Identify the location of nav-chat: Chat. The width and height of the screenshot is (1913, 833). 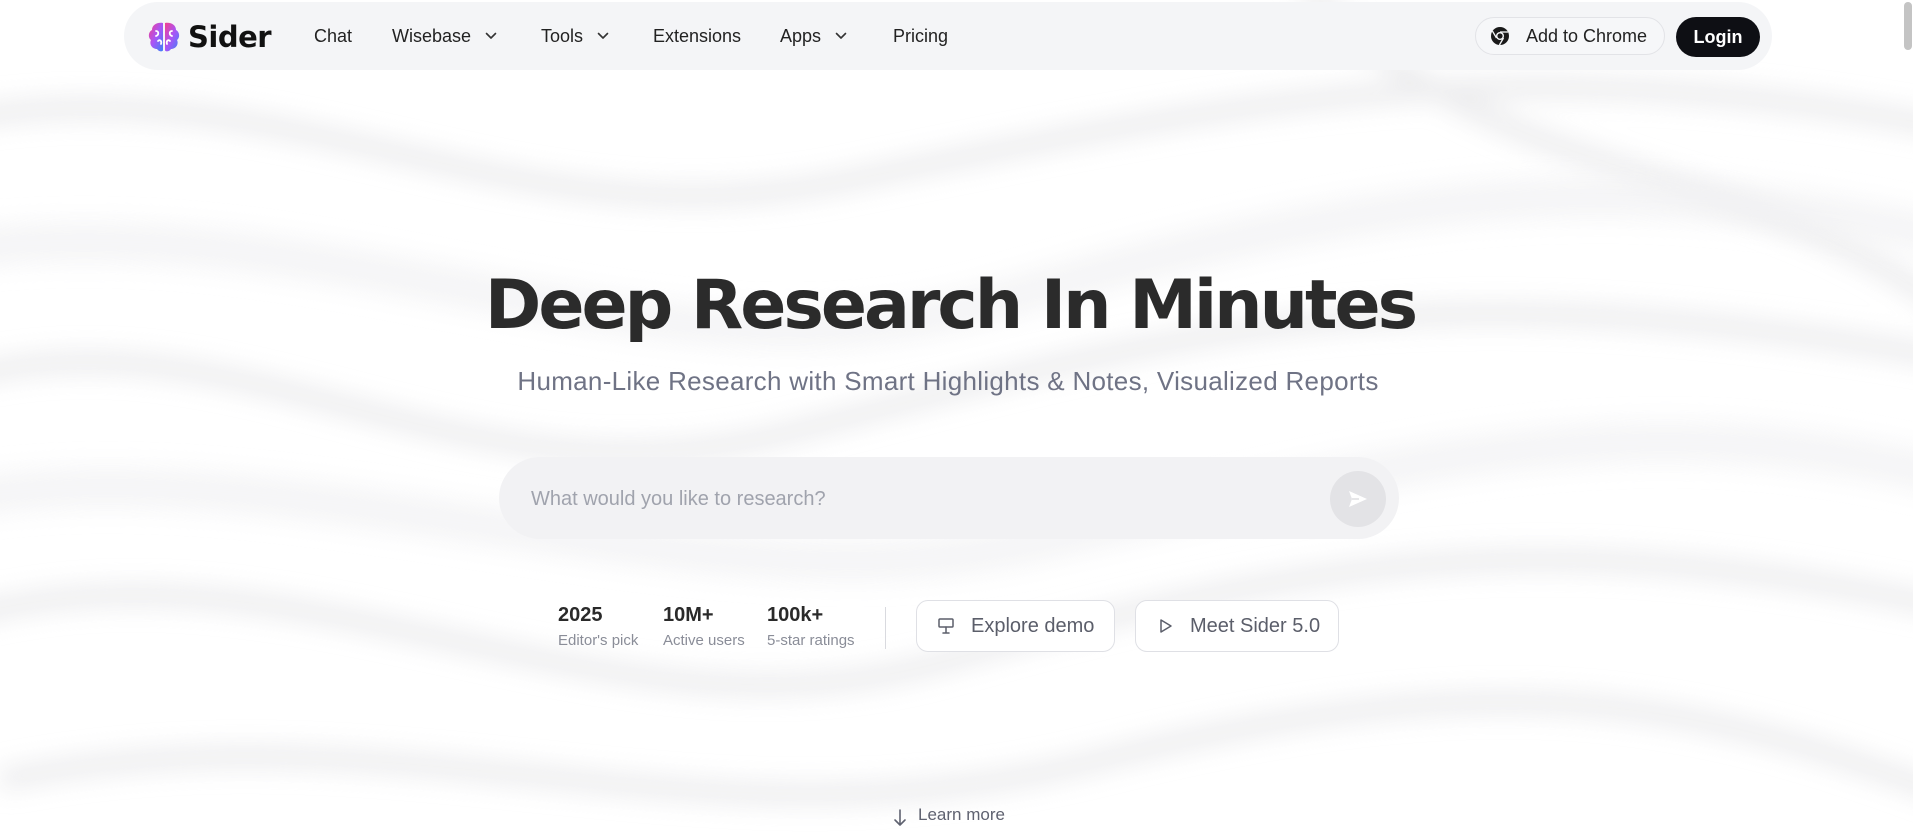
(333, 36).